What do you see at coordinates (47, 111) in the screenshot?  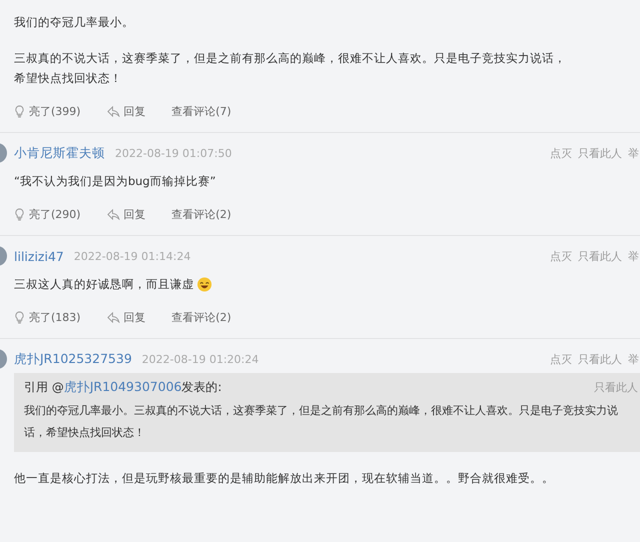 I see `like-button: 亮了(399)` at bounding box center [47, 111].